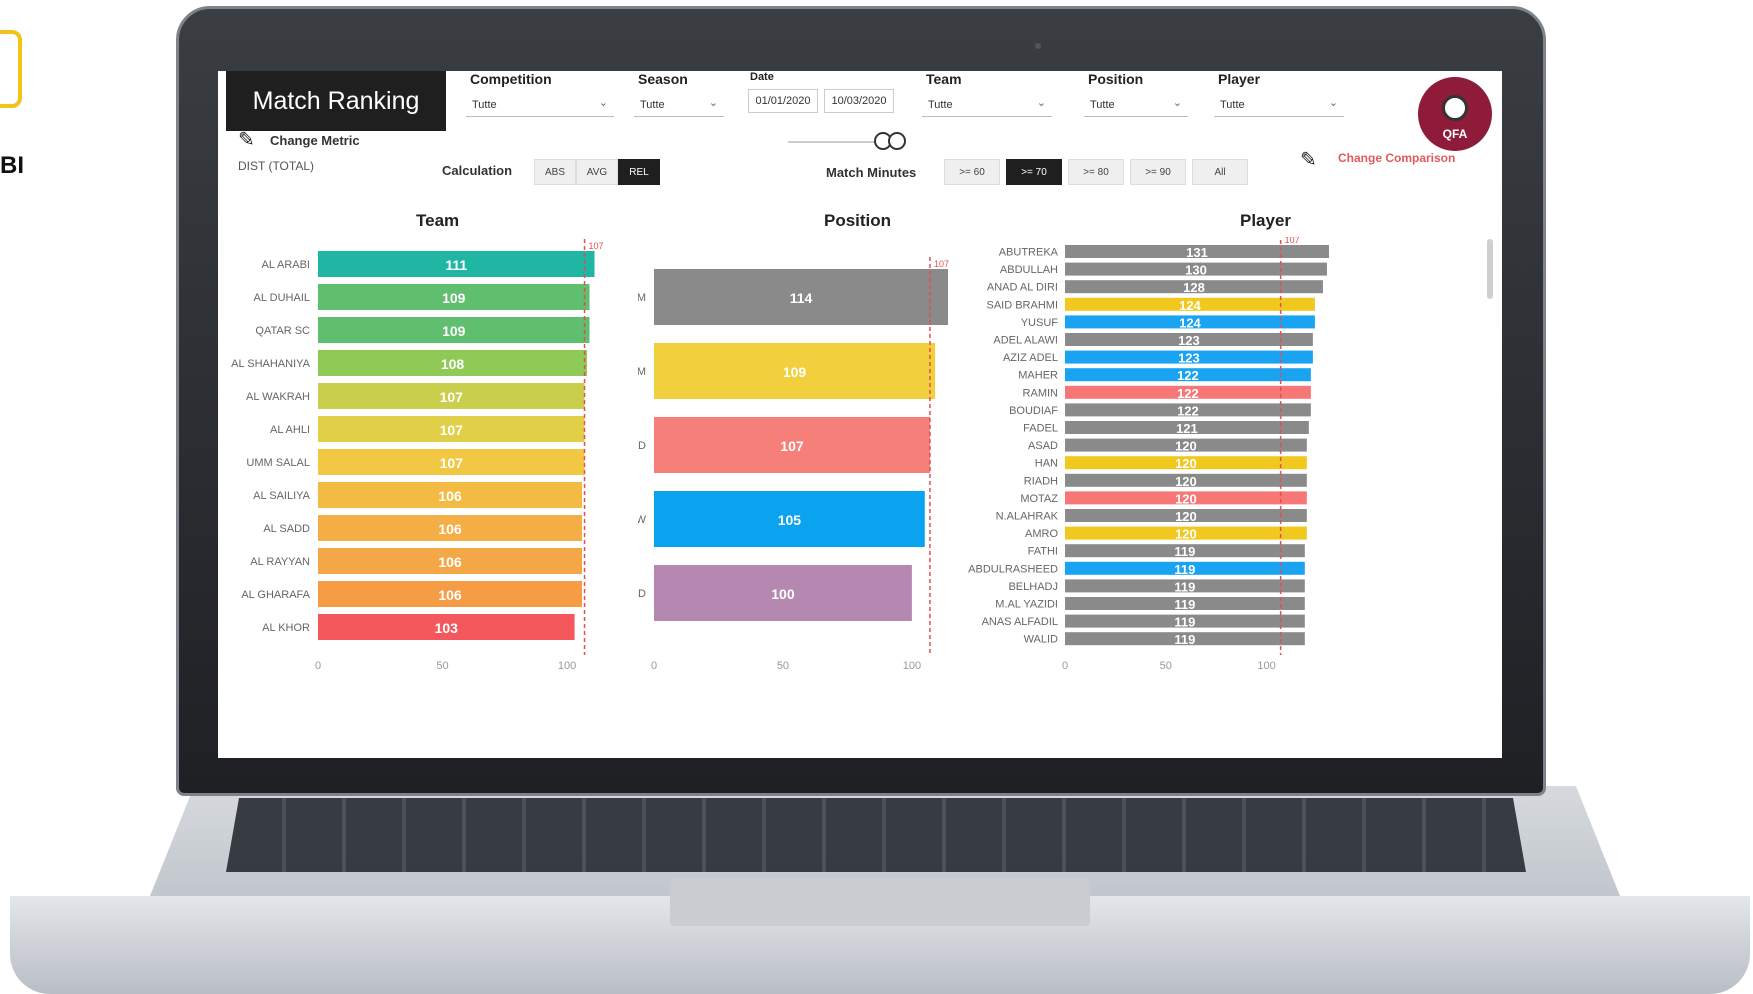 The height and width of the screenshot is (994, 1753). Describe the element at coordinates (1102, 104) in the screenshot. I see `position-value: Tutte` at that location.